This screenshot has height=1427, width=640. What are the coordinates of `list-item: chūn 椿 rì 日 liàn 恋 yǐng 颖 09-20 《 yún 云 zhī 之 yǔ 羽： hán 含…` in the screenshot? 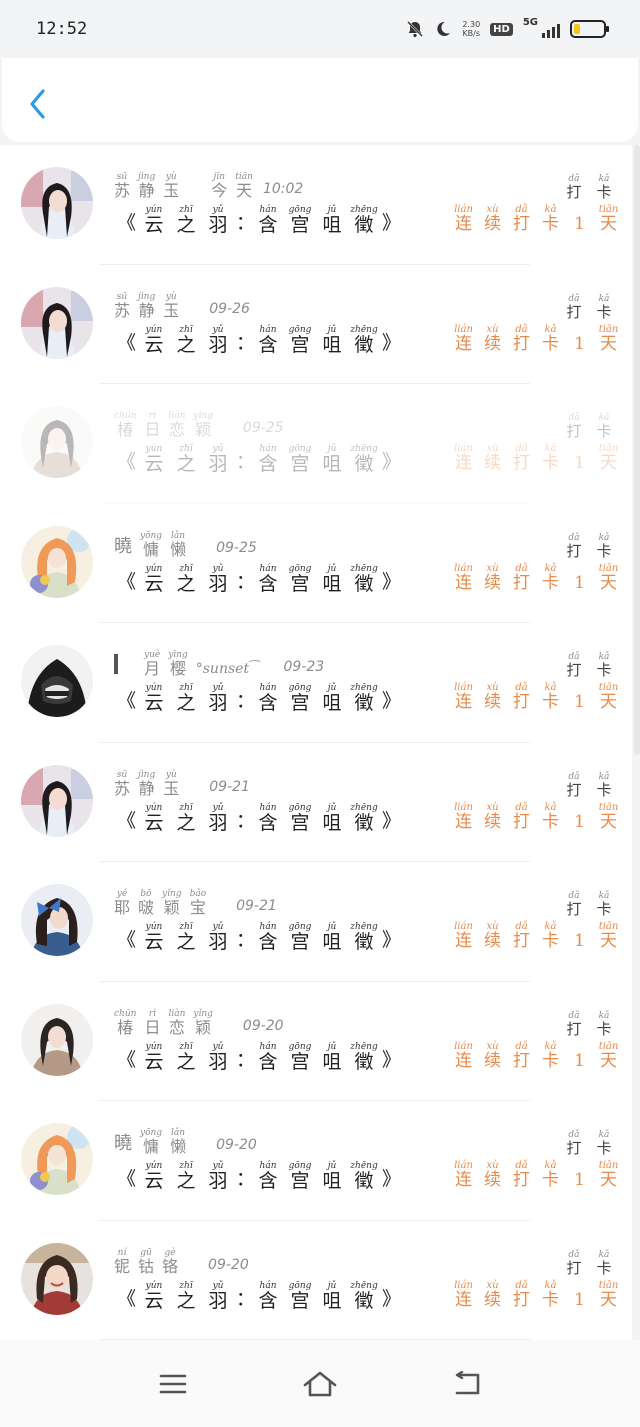 It's located at (316, 1041).